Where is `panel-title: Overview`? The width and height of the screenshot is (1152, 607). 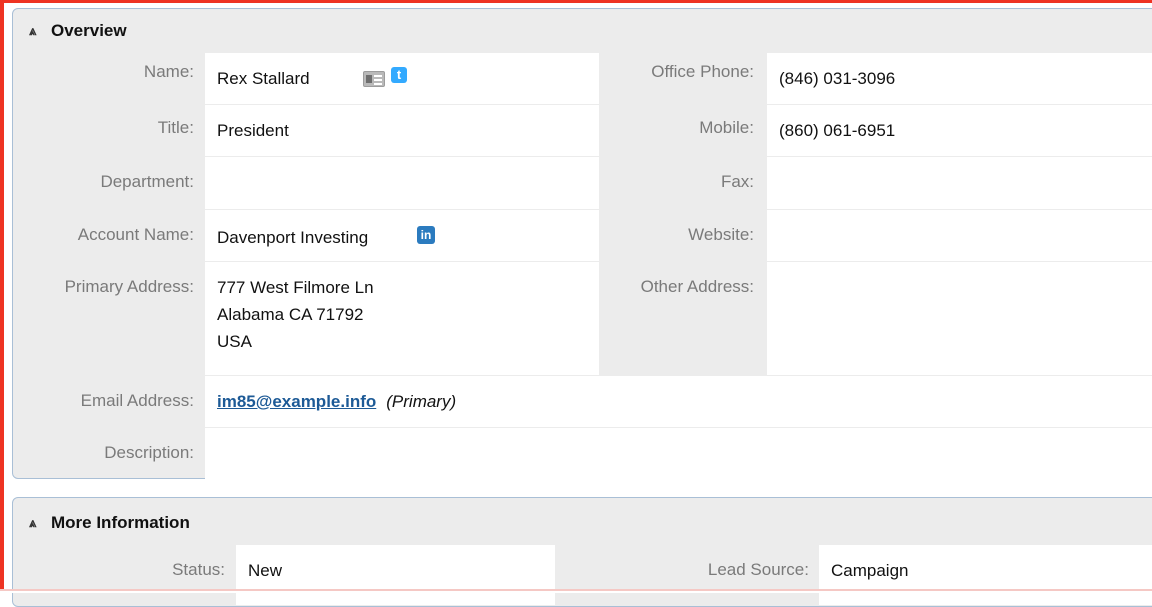 panel-title: Overview is located at coordinates (89, 30).